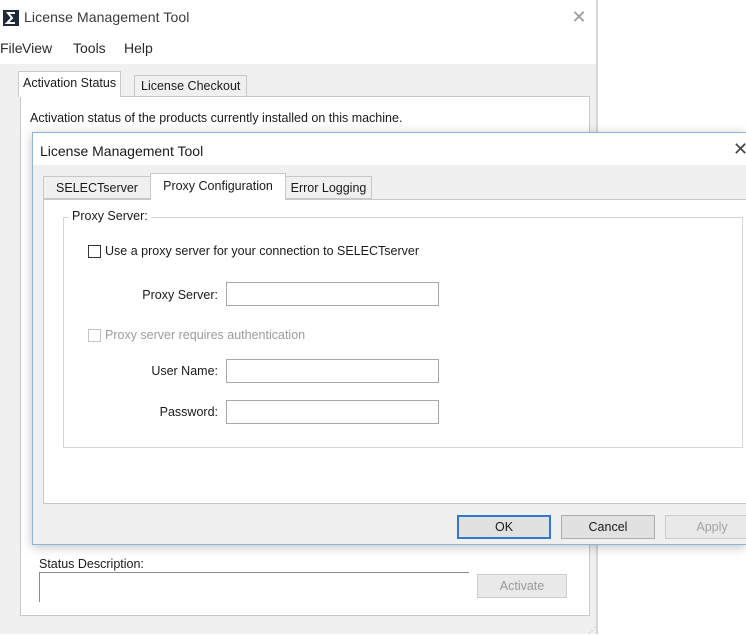 The width and height of the screenshot is (746, 635). Describe the element at coordinates (579, 17) in the screenshot. I see `background-close-icon: ✕` at that location.